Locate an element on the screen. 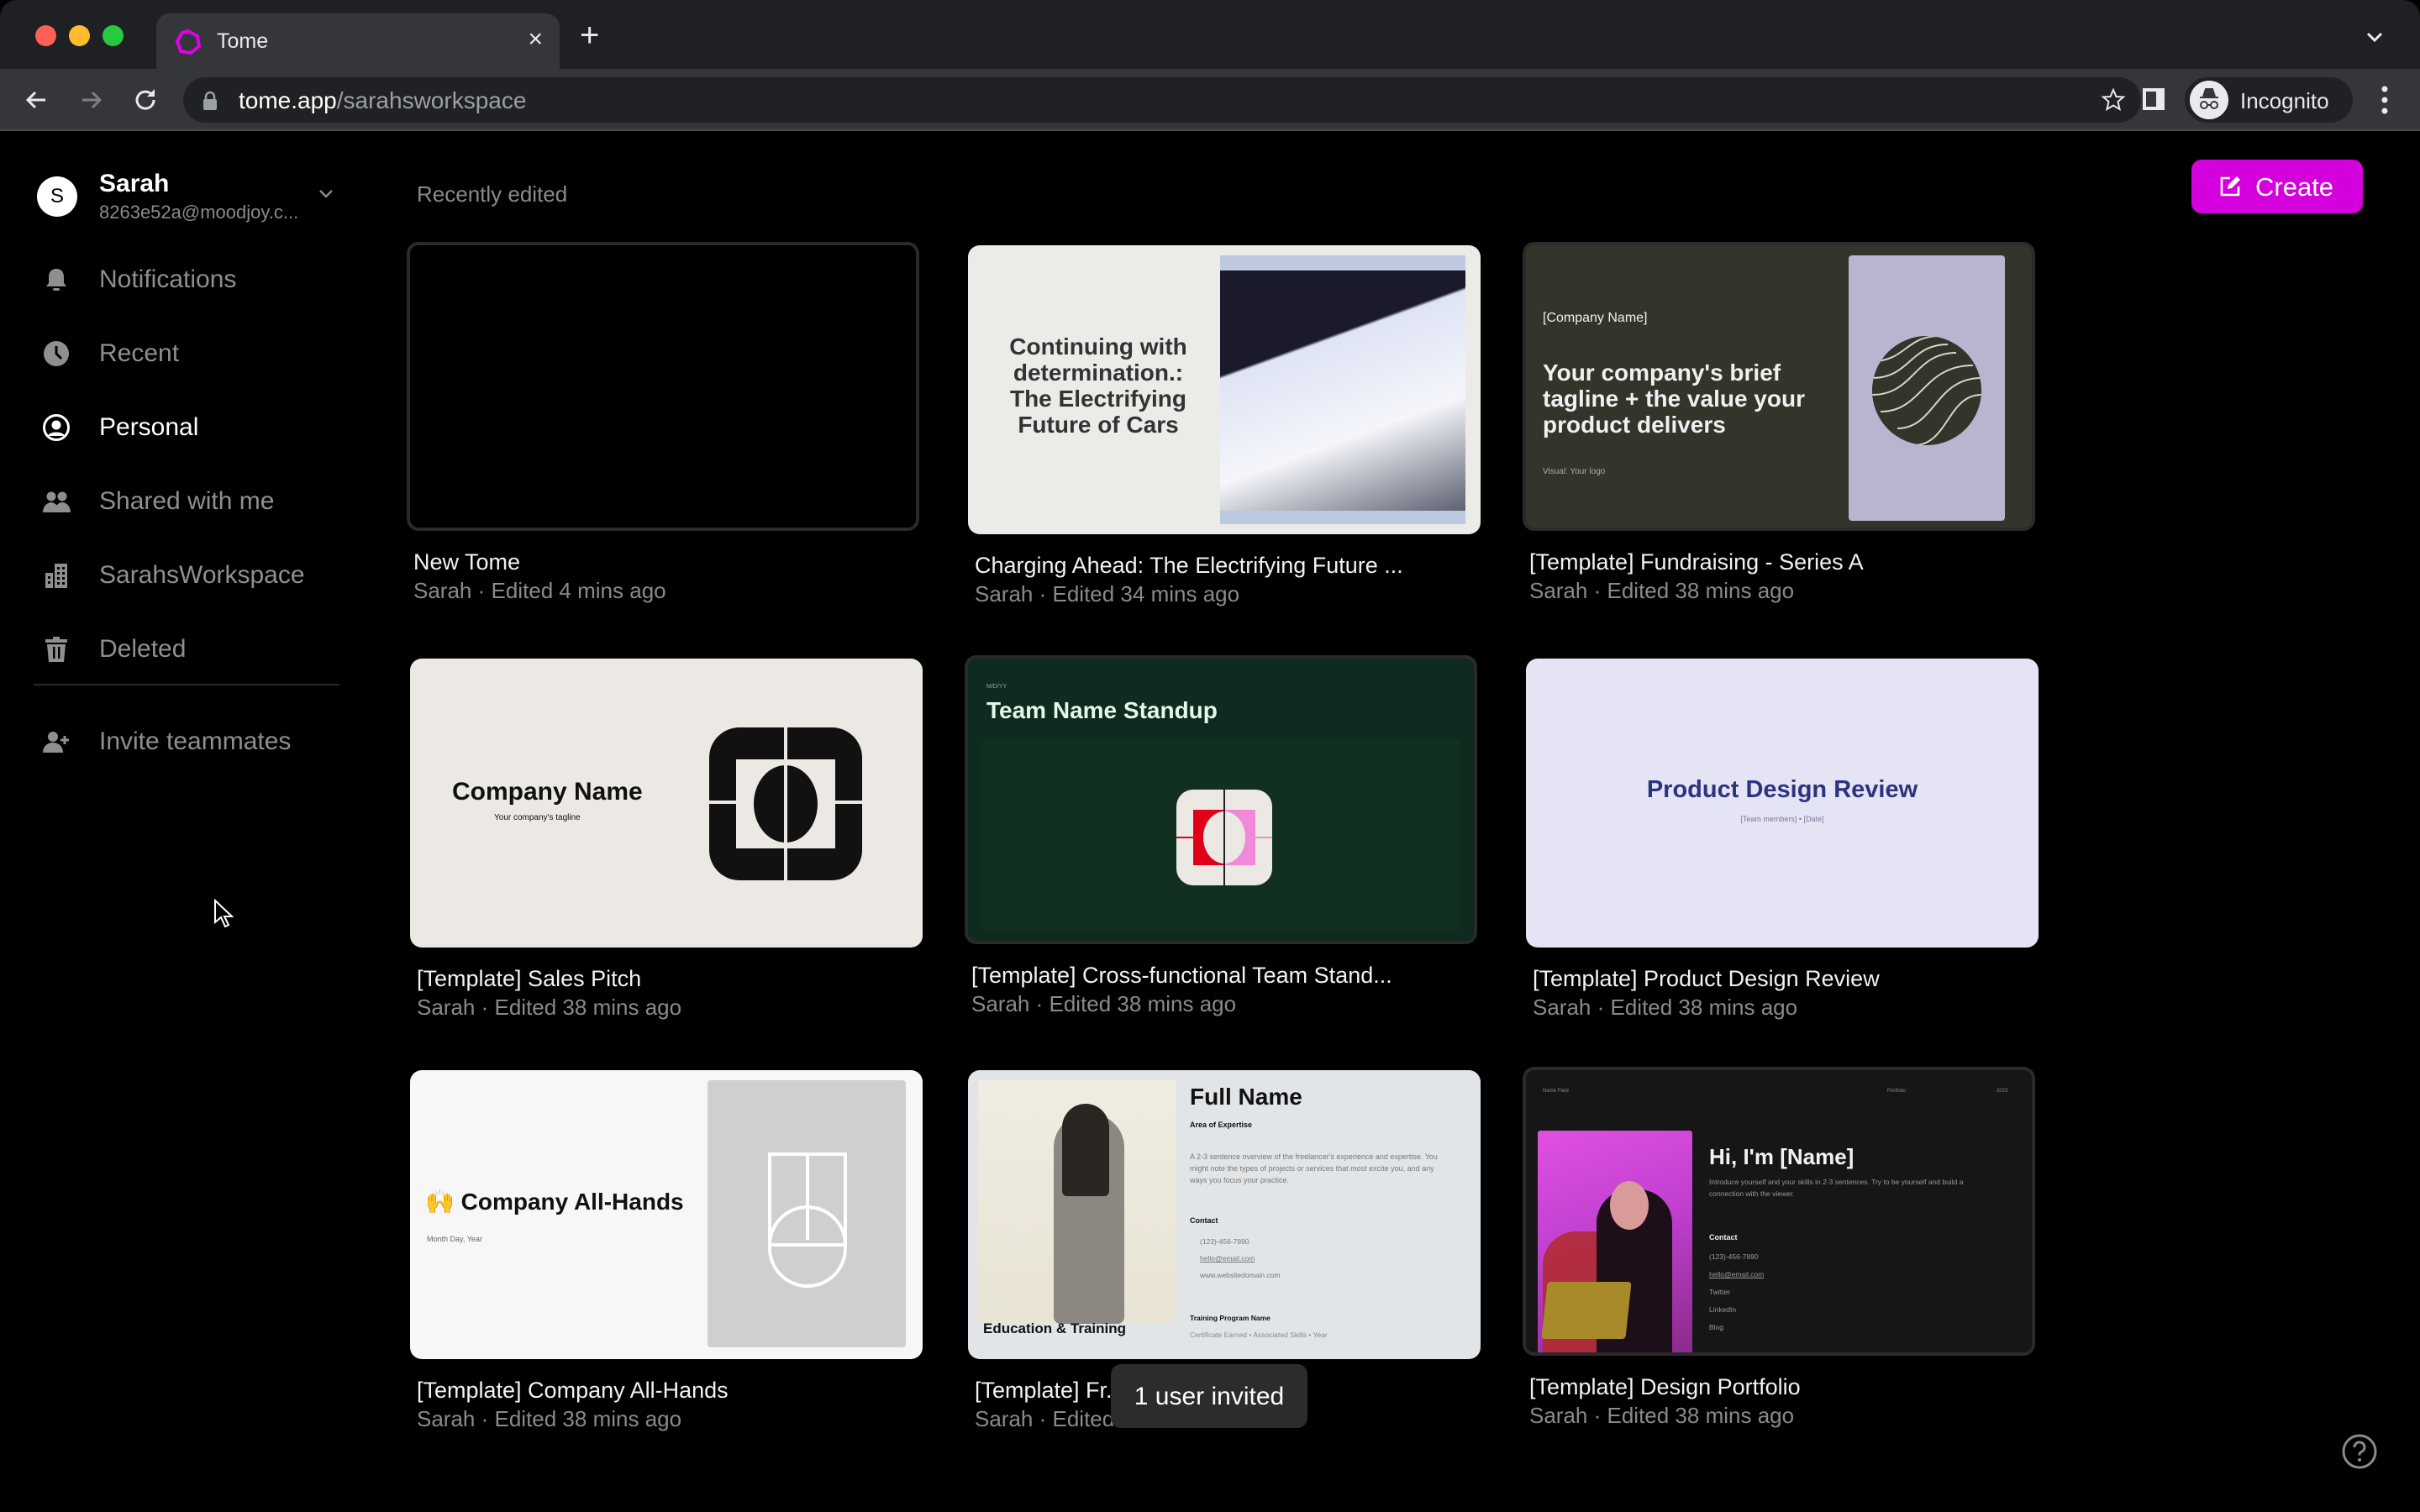 Image resolution: width=2420 pixels, height=1512 pixels. thumbnail-panel is located at coordinates (1221, 835).